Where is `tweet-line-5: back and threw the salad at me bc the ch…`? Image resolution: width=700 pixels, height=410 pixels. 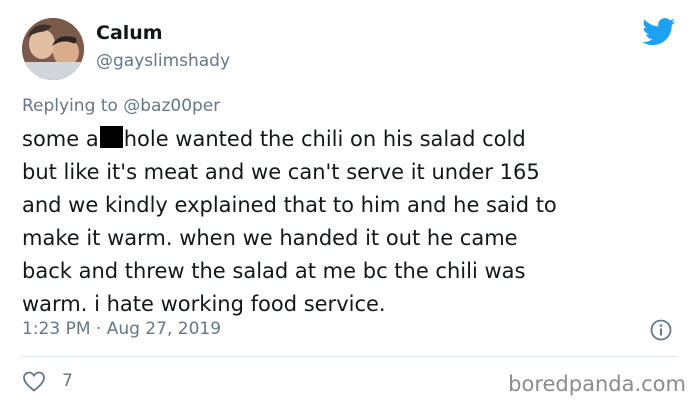 tweet-line-5: back and threw the salad at me bc the ch… is located at coordinates (274, 271).